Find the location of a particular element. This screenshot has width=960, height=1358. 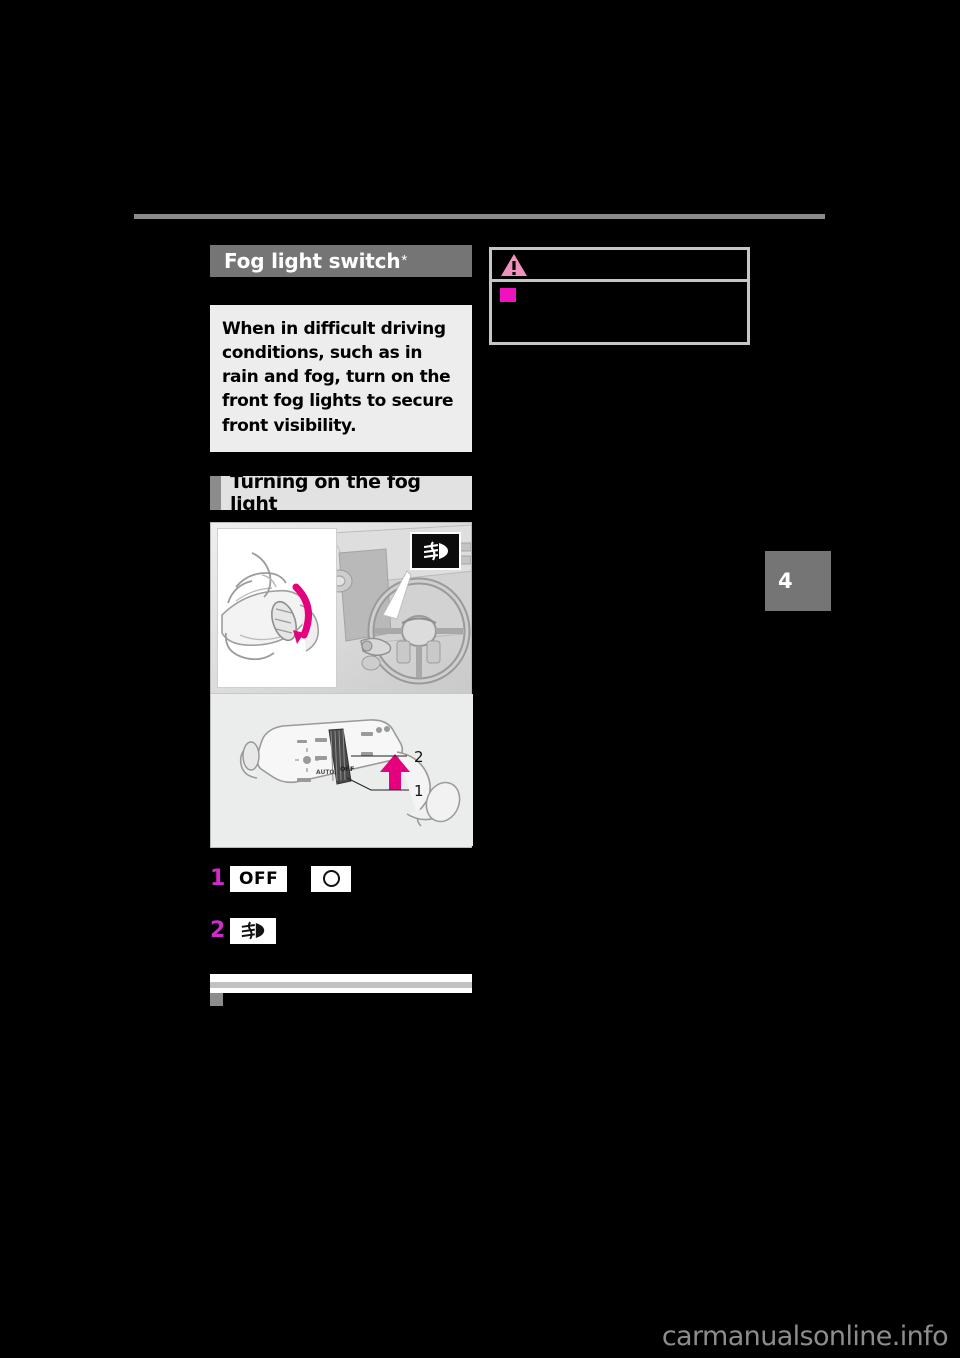

figure-hand-inset is located at coordinates (277, 607).